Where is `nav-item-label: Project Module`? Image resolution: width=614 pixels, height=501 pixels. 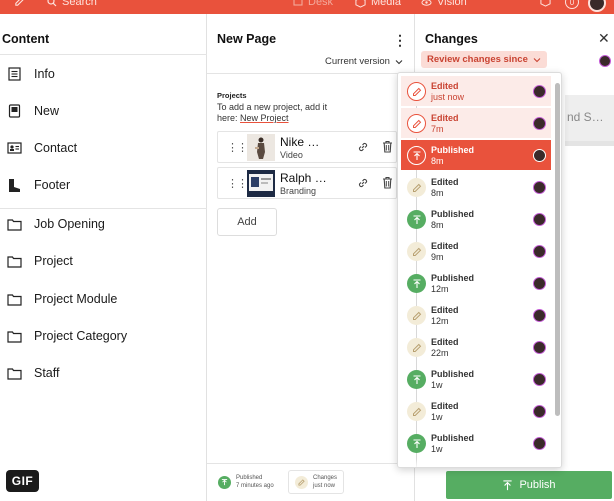
nav-item-label: Project Module is located at coordinates (76, 299).